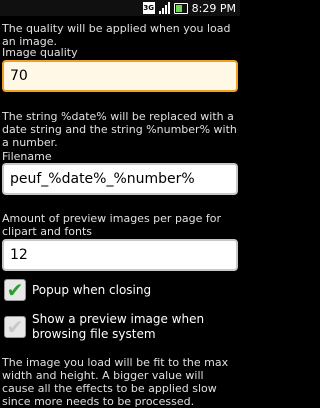 The image size is (320, 408). I want to click on popup-closing-checkbox: ✔, so click(15, 290).